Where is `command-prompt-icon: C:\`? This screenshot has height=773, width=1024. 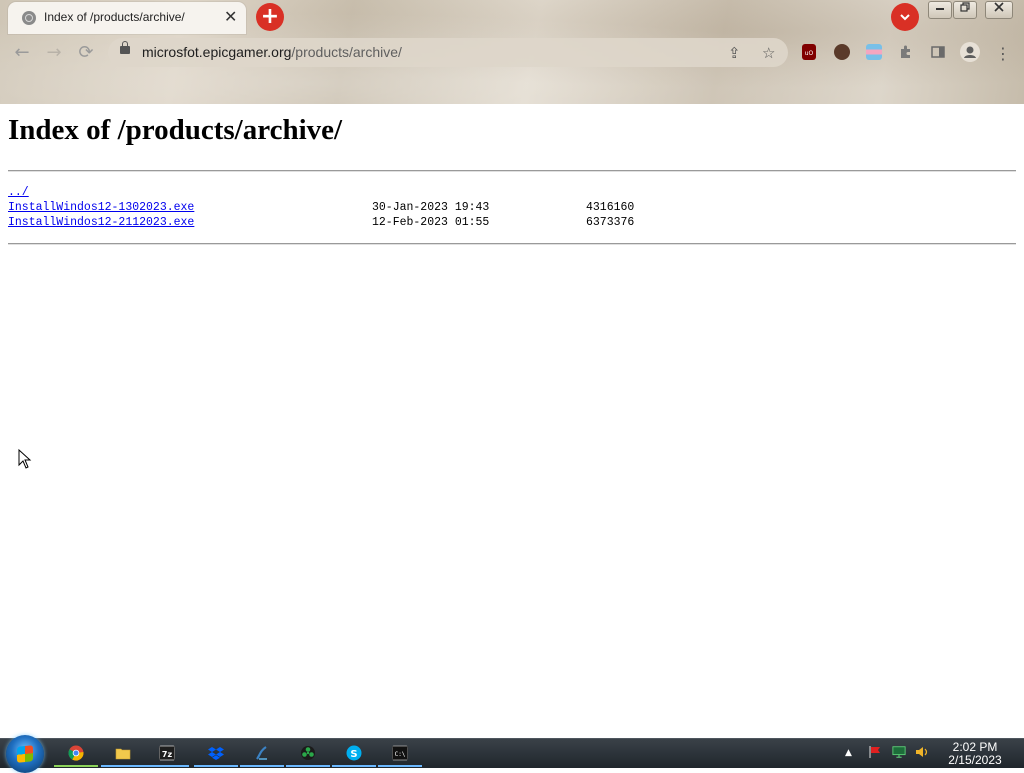
command-prompt-icon: C:\ is located at coordinates (400, 753).